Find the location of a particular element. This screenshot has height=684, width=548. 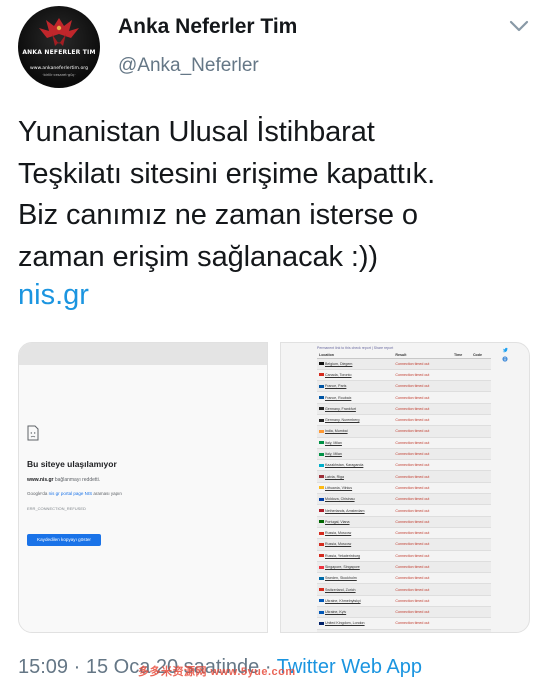

avatar-name: ANKA NEFERLER TIM is located at coordinates (59, 52).